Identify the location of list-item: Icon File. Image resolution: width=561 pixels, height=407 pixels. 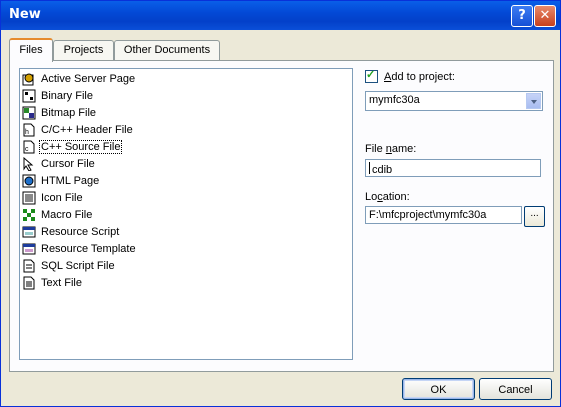
(53, 198).